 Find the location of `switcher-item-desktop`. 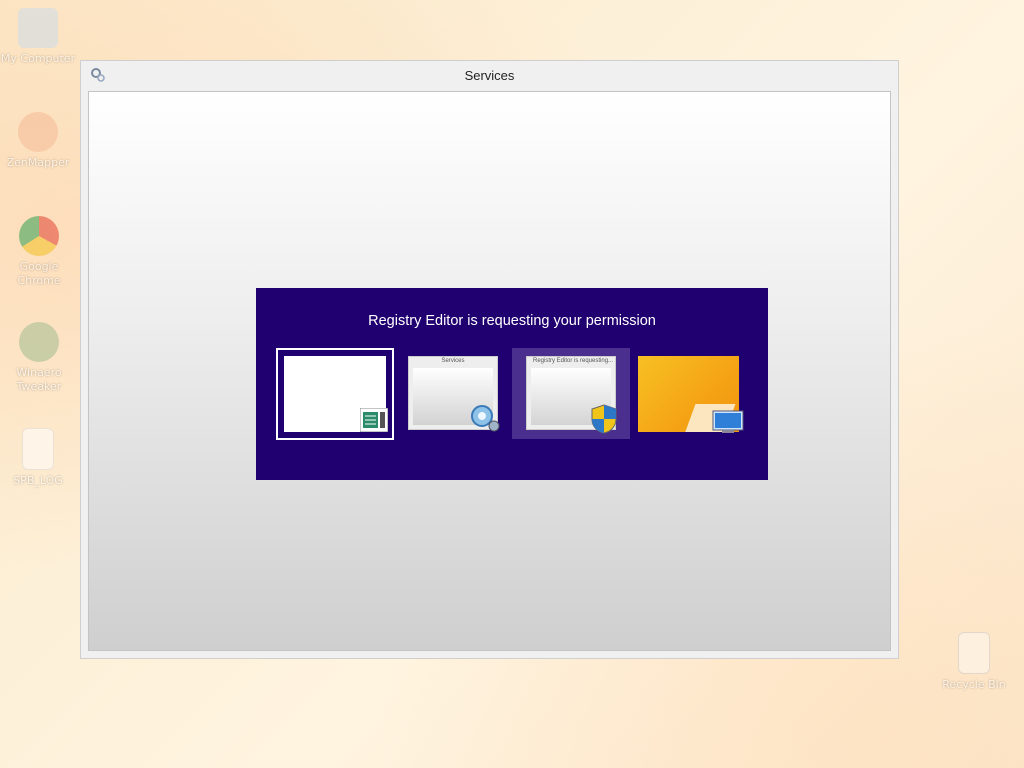

switcher-item-desktop is located at coordinates (691, 394).